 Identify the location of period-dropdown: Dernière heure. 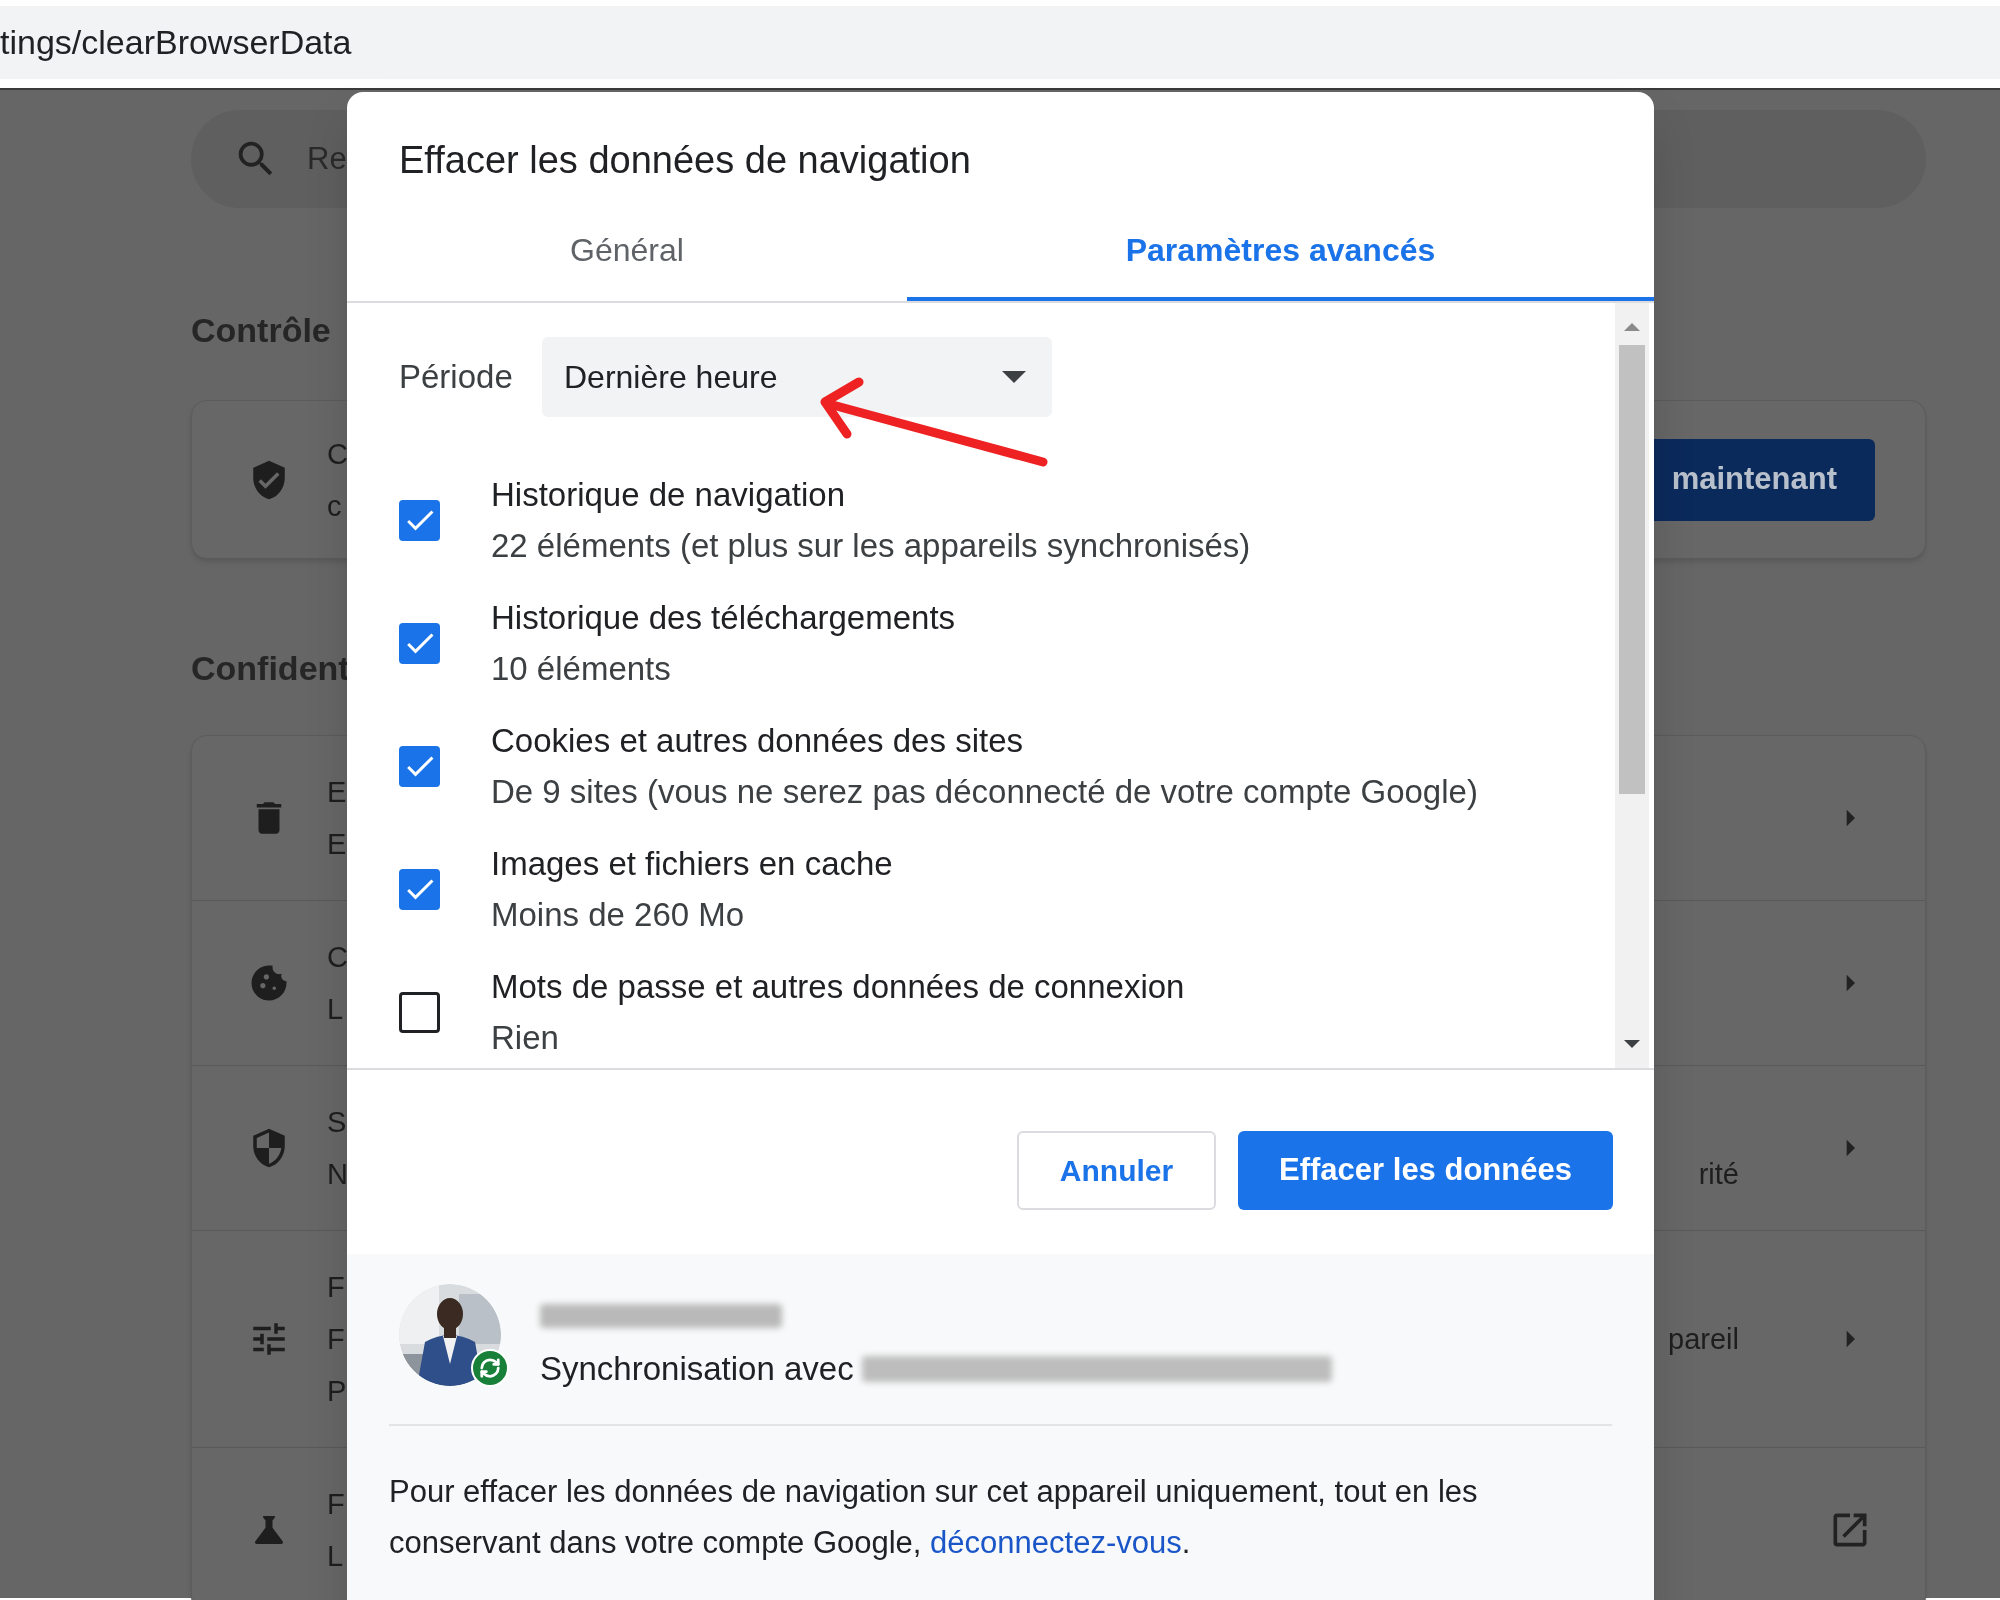
(797, 377).